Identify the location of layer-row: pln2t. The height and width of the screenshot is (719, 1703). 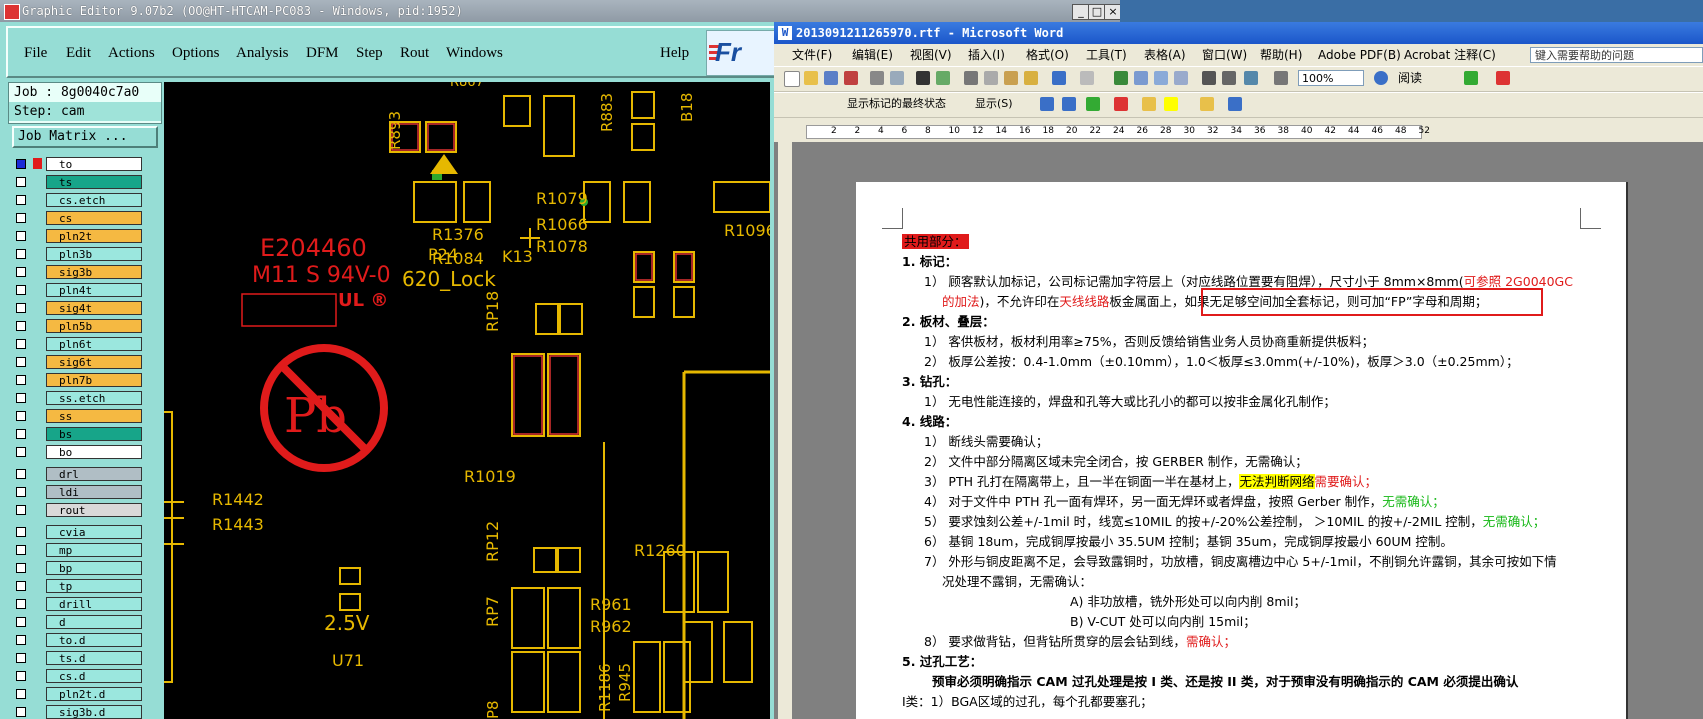
(81, 236).